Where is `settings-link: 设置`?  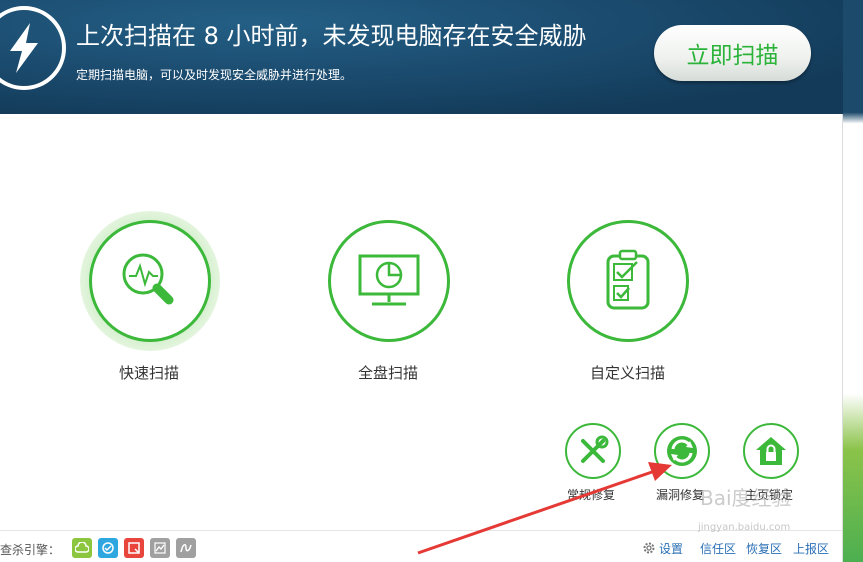 settings-link: 设置 is located at coordinates (671, 548).